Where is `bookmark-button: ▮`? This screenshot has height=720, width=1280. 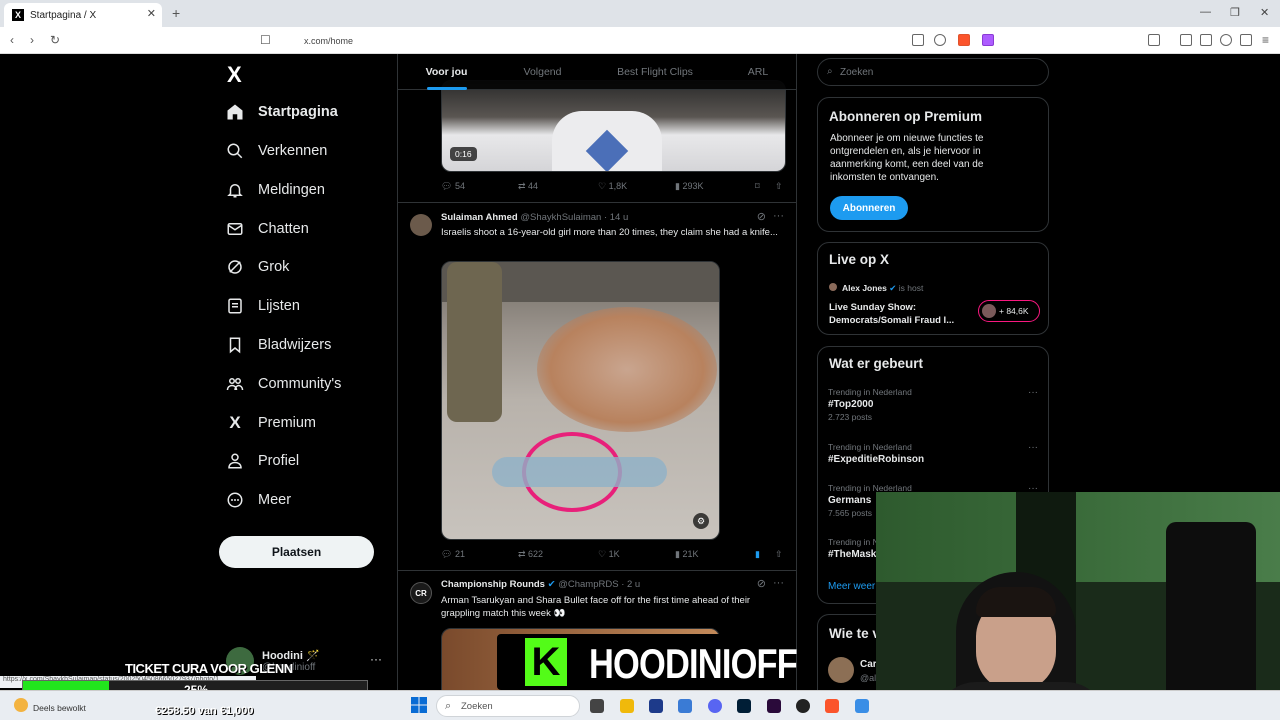
bookmark-button: ▮ is located at coordinates (757, 554).